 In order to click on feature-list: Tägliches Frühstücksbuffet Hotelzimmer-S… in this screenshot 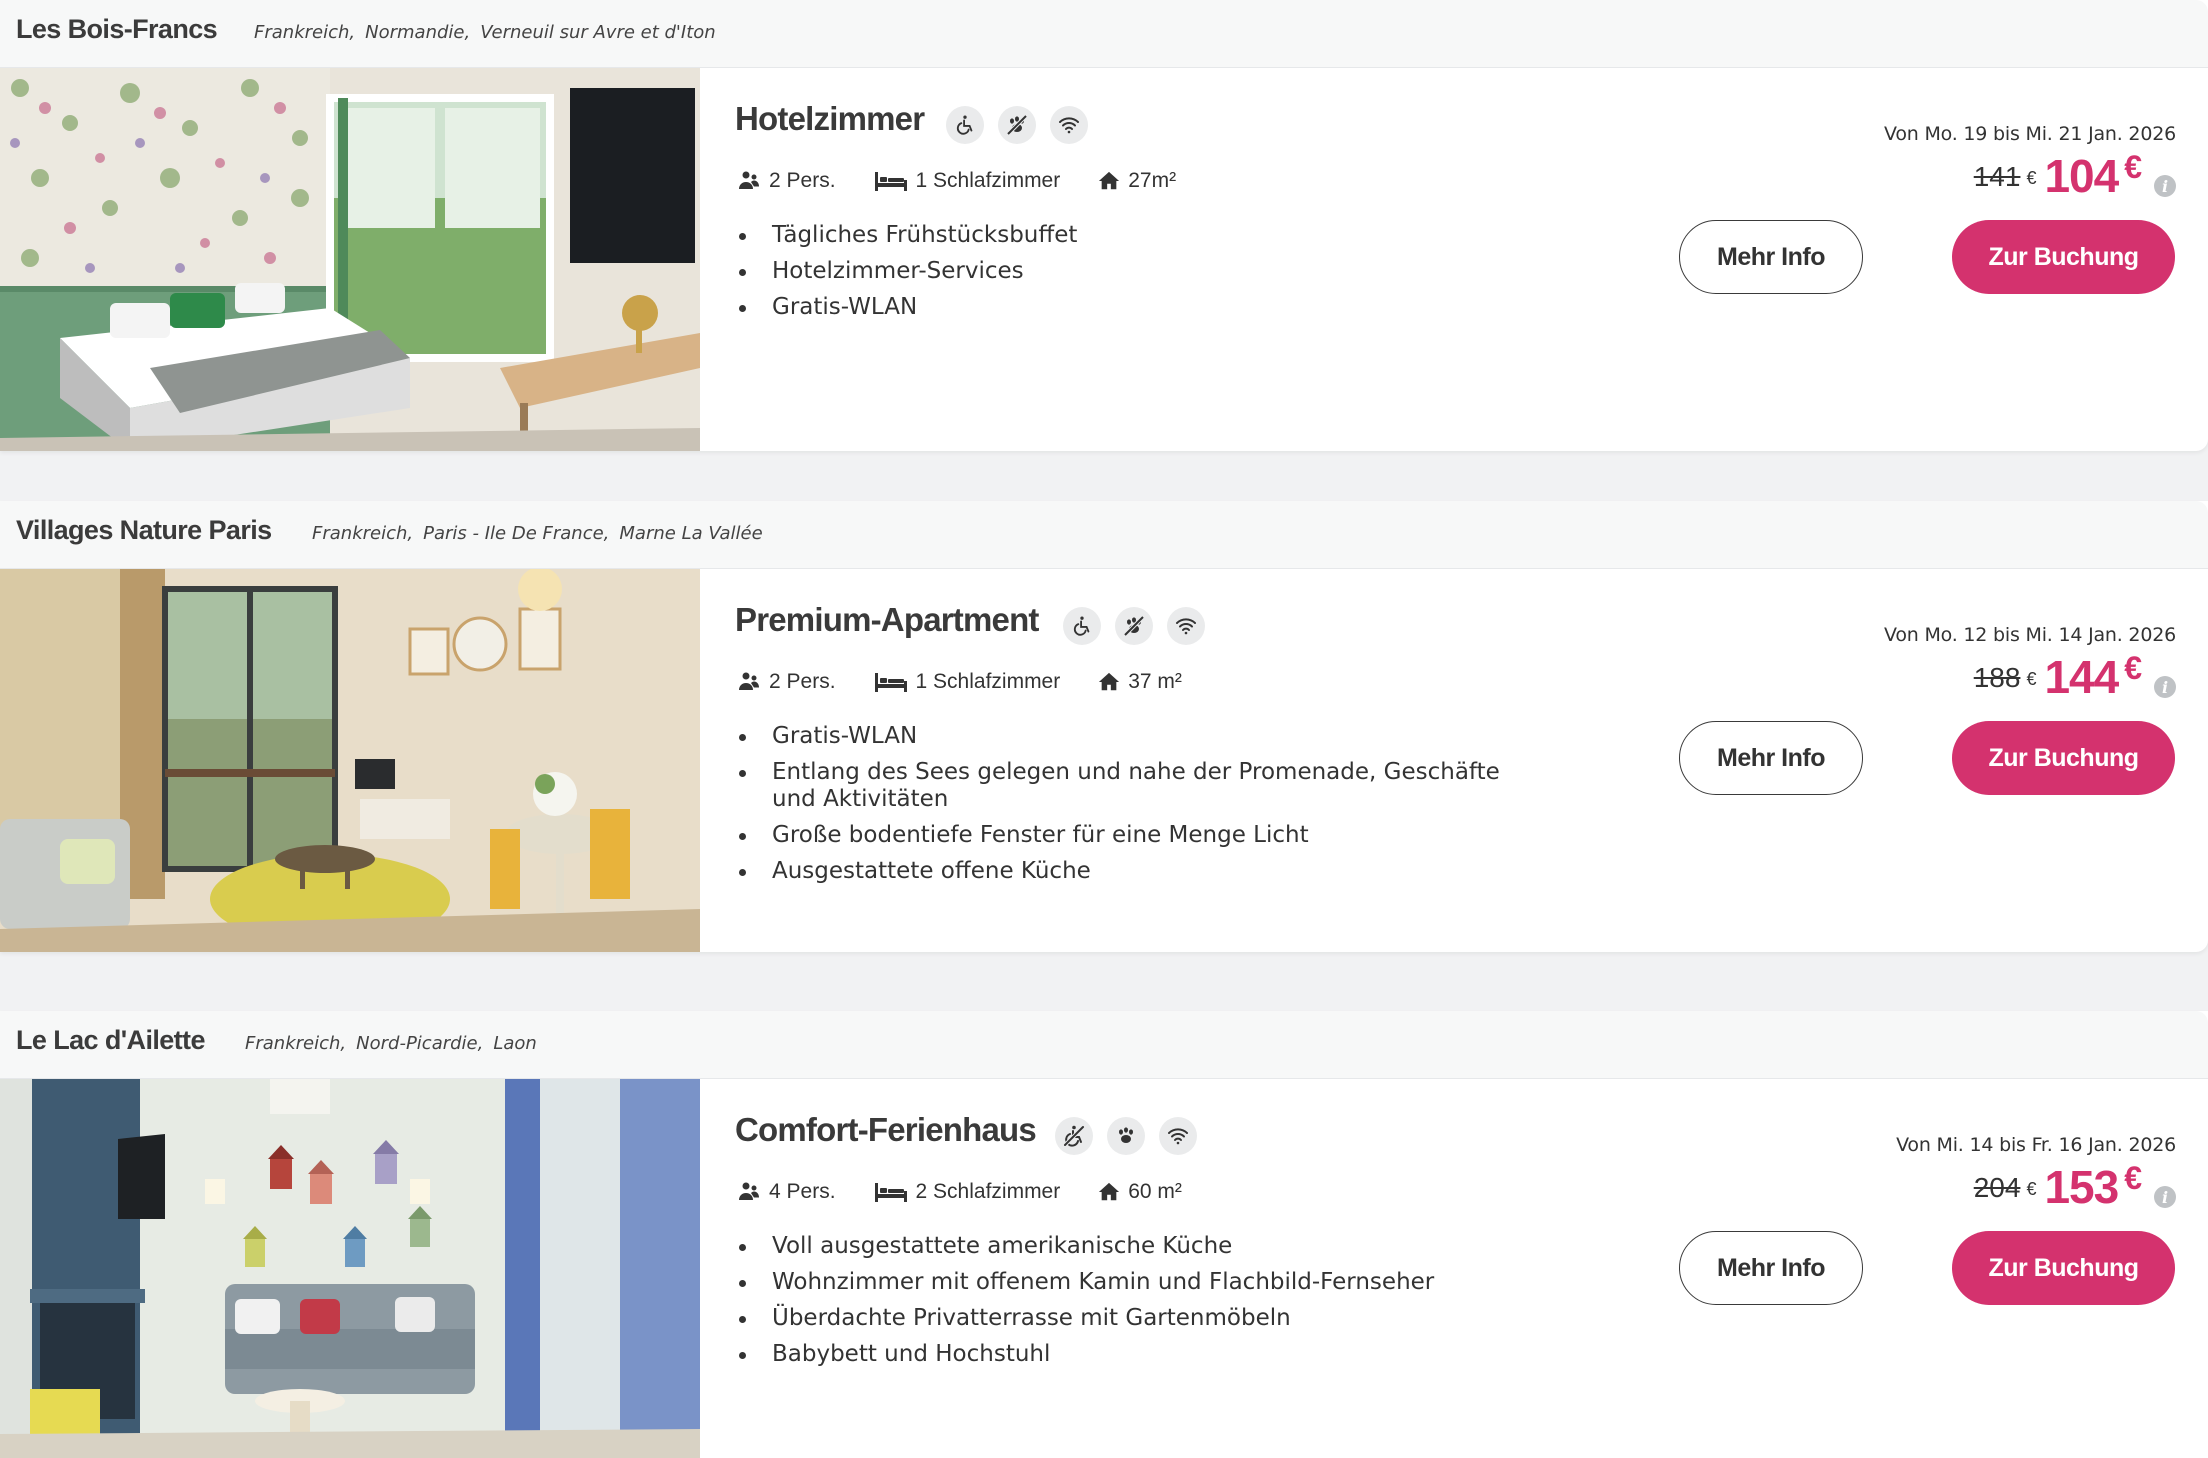, I will do `click(1126, 276)`.